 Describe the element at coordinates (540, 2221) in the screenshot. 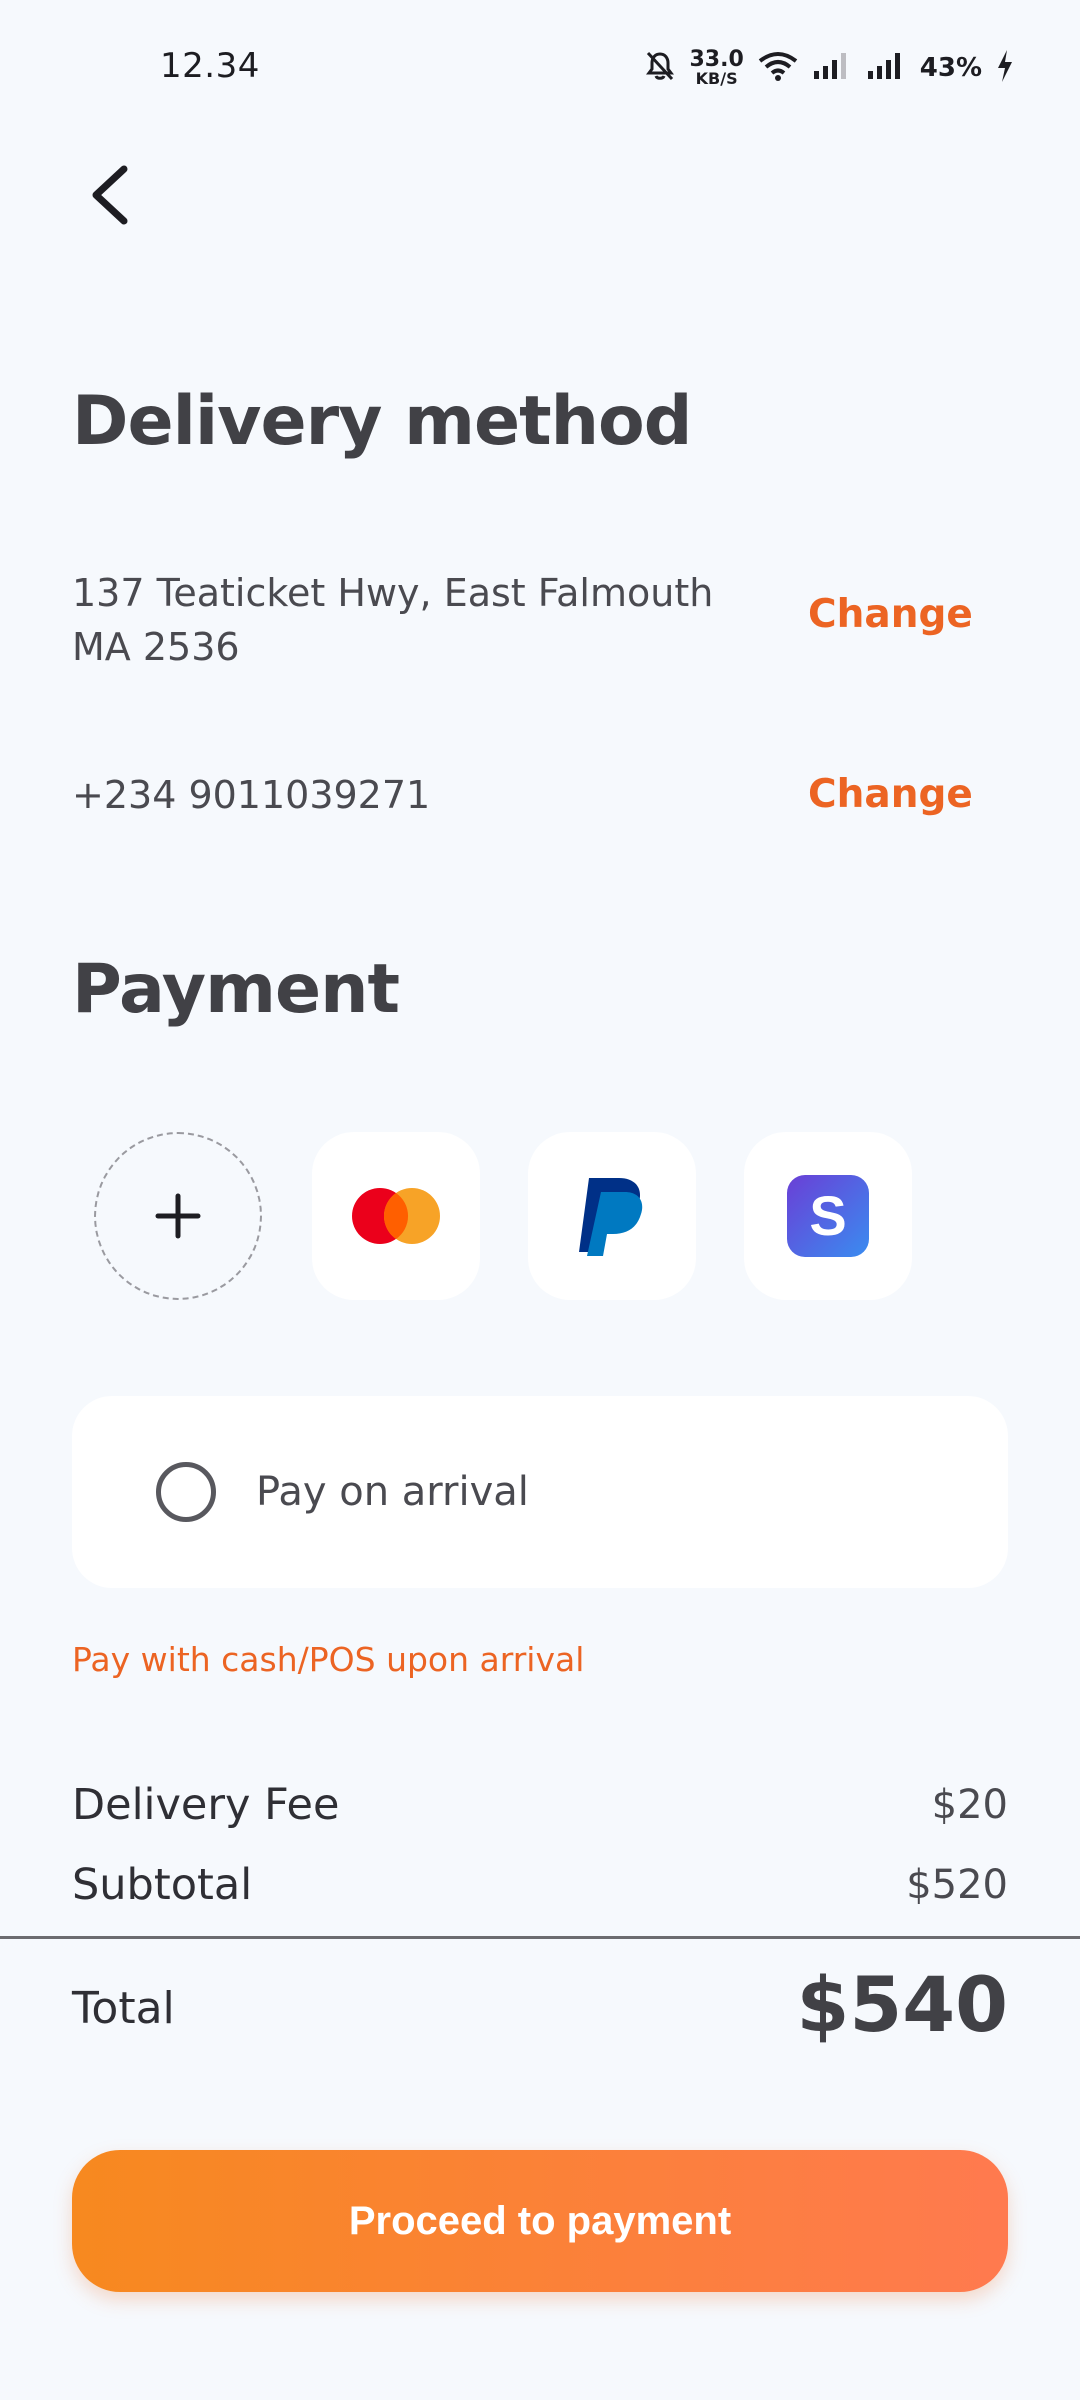

I see `proceed-to-payment-button: Proceed to payment` at that location.